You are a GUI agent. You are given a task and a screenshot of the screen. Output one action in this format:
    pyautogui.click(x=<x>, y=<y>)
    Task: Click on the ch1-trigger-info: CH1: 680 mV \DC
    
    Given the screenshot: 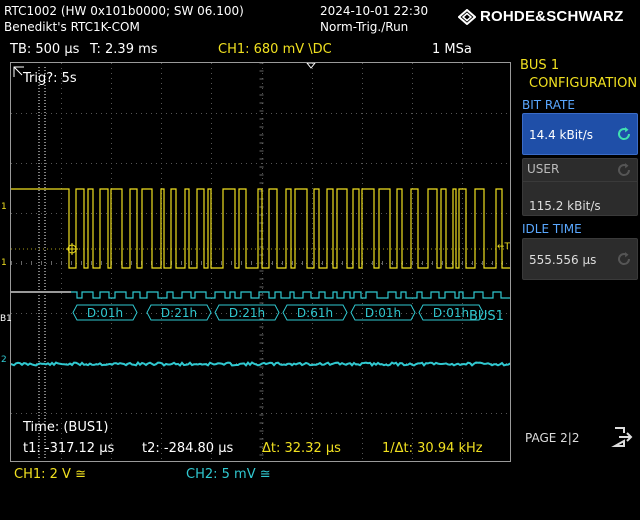 What is the action you would take?
    pyautogui.click(x=275, y=49)
    